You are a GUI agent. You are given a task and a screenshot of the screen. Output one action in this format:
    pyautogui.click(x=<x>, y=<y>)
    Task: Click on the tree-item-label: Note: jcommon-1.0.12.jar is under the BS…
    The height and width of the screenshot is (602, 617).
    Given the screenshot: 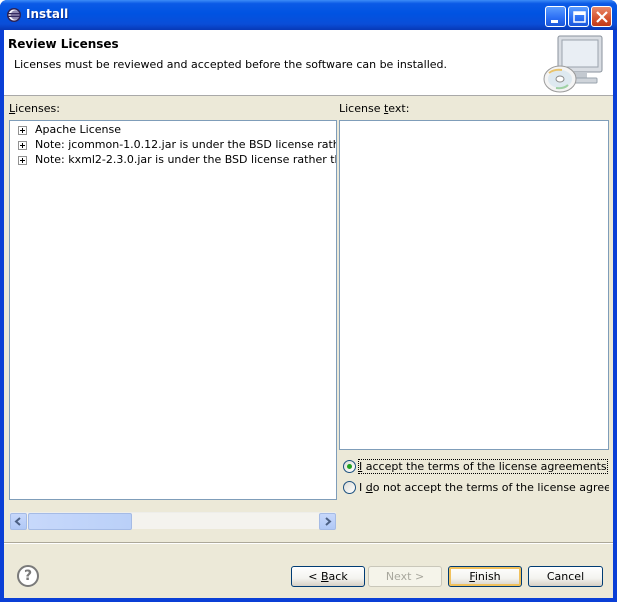 What is the action you would take?
    pyautogui.click(x=185, y=144)
    